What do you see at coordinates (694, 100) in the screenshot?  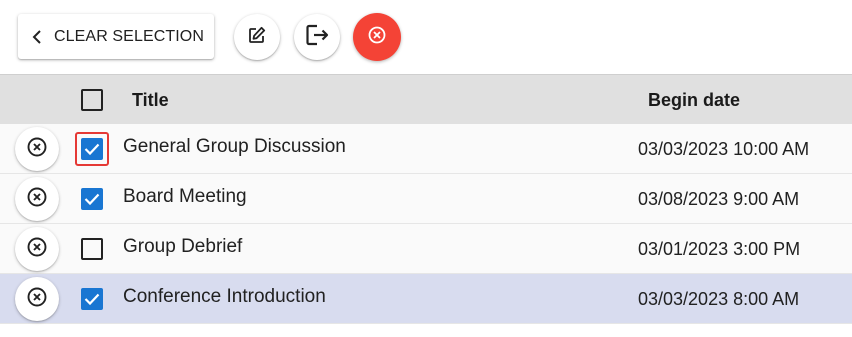 I see `column-header-begin-date: Begin date` at bounding box center [694, 100].